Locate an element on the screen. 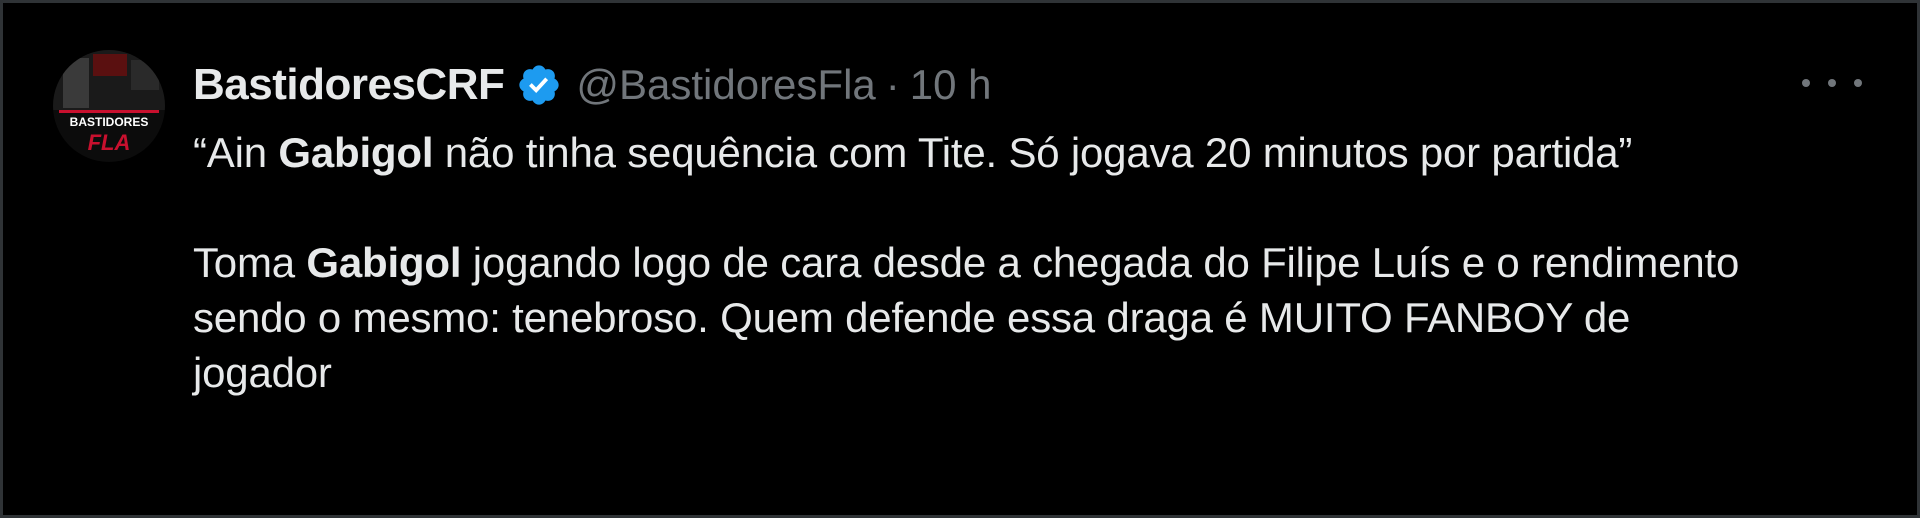  avatar: BASTIDORES FLA is located at coordinates (109, 106).